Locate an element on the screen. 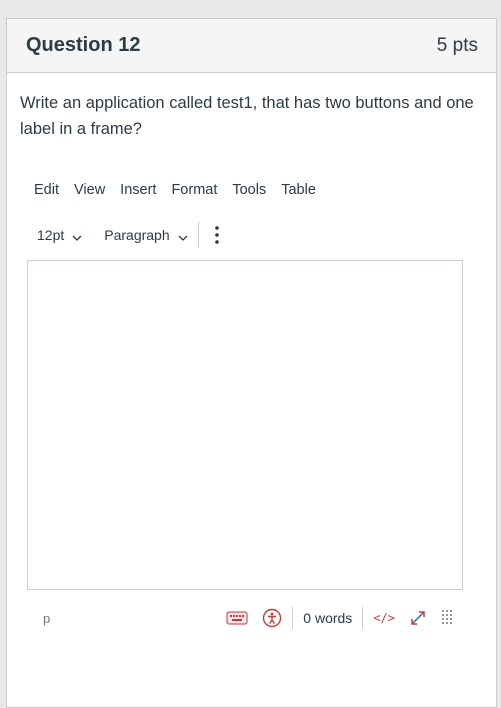 The width and height of the screenshot is (501, 708). resize-grip-icon is located at coordinates (447, 618).